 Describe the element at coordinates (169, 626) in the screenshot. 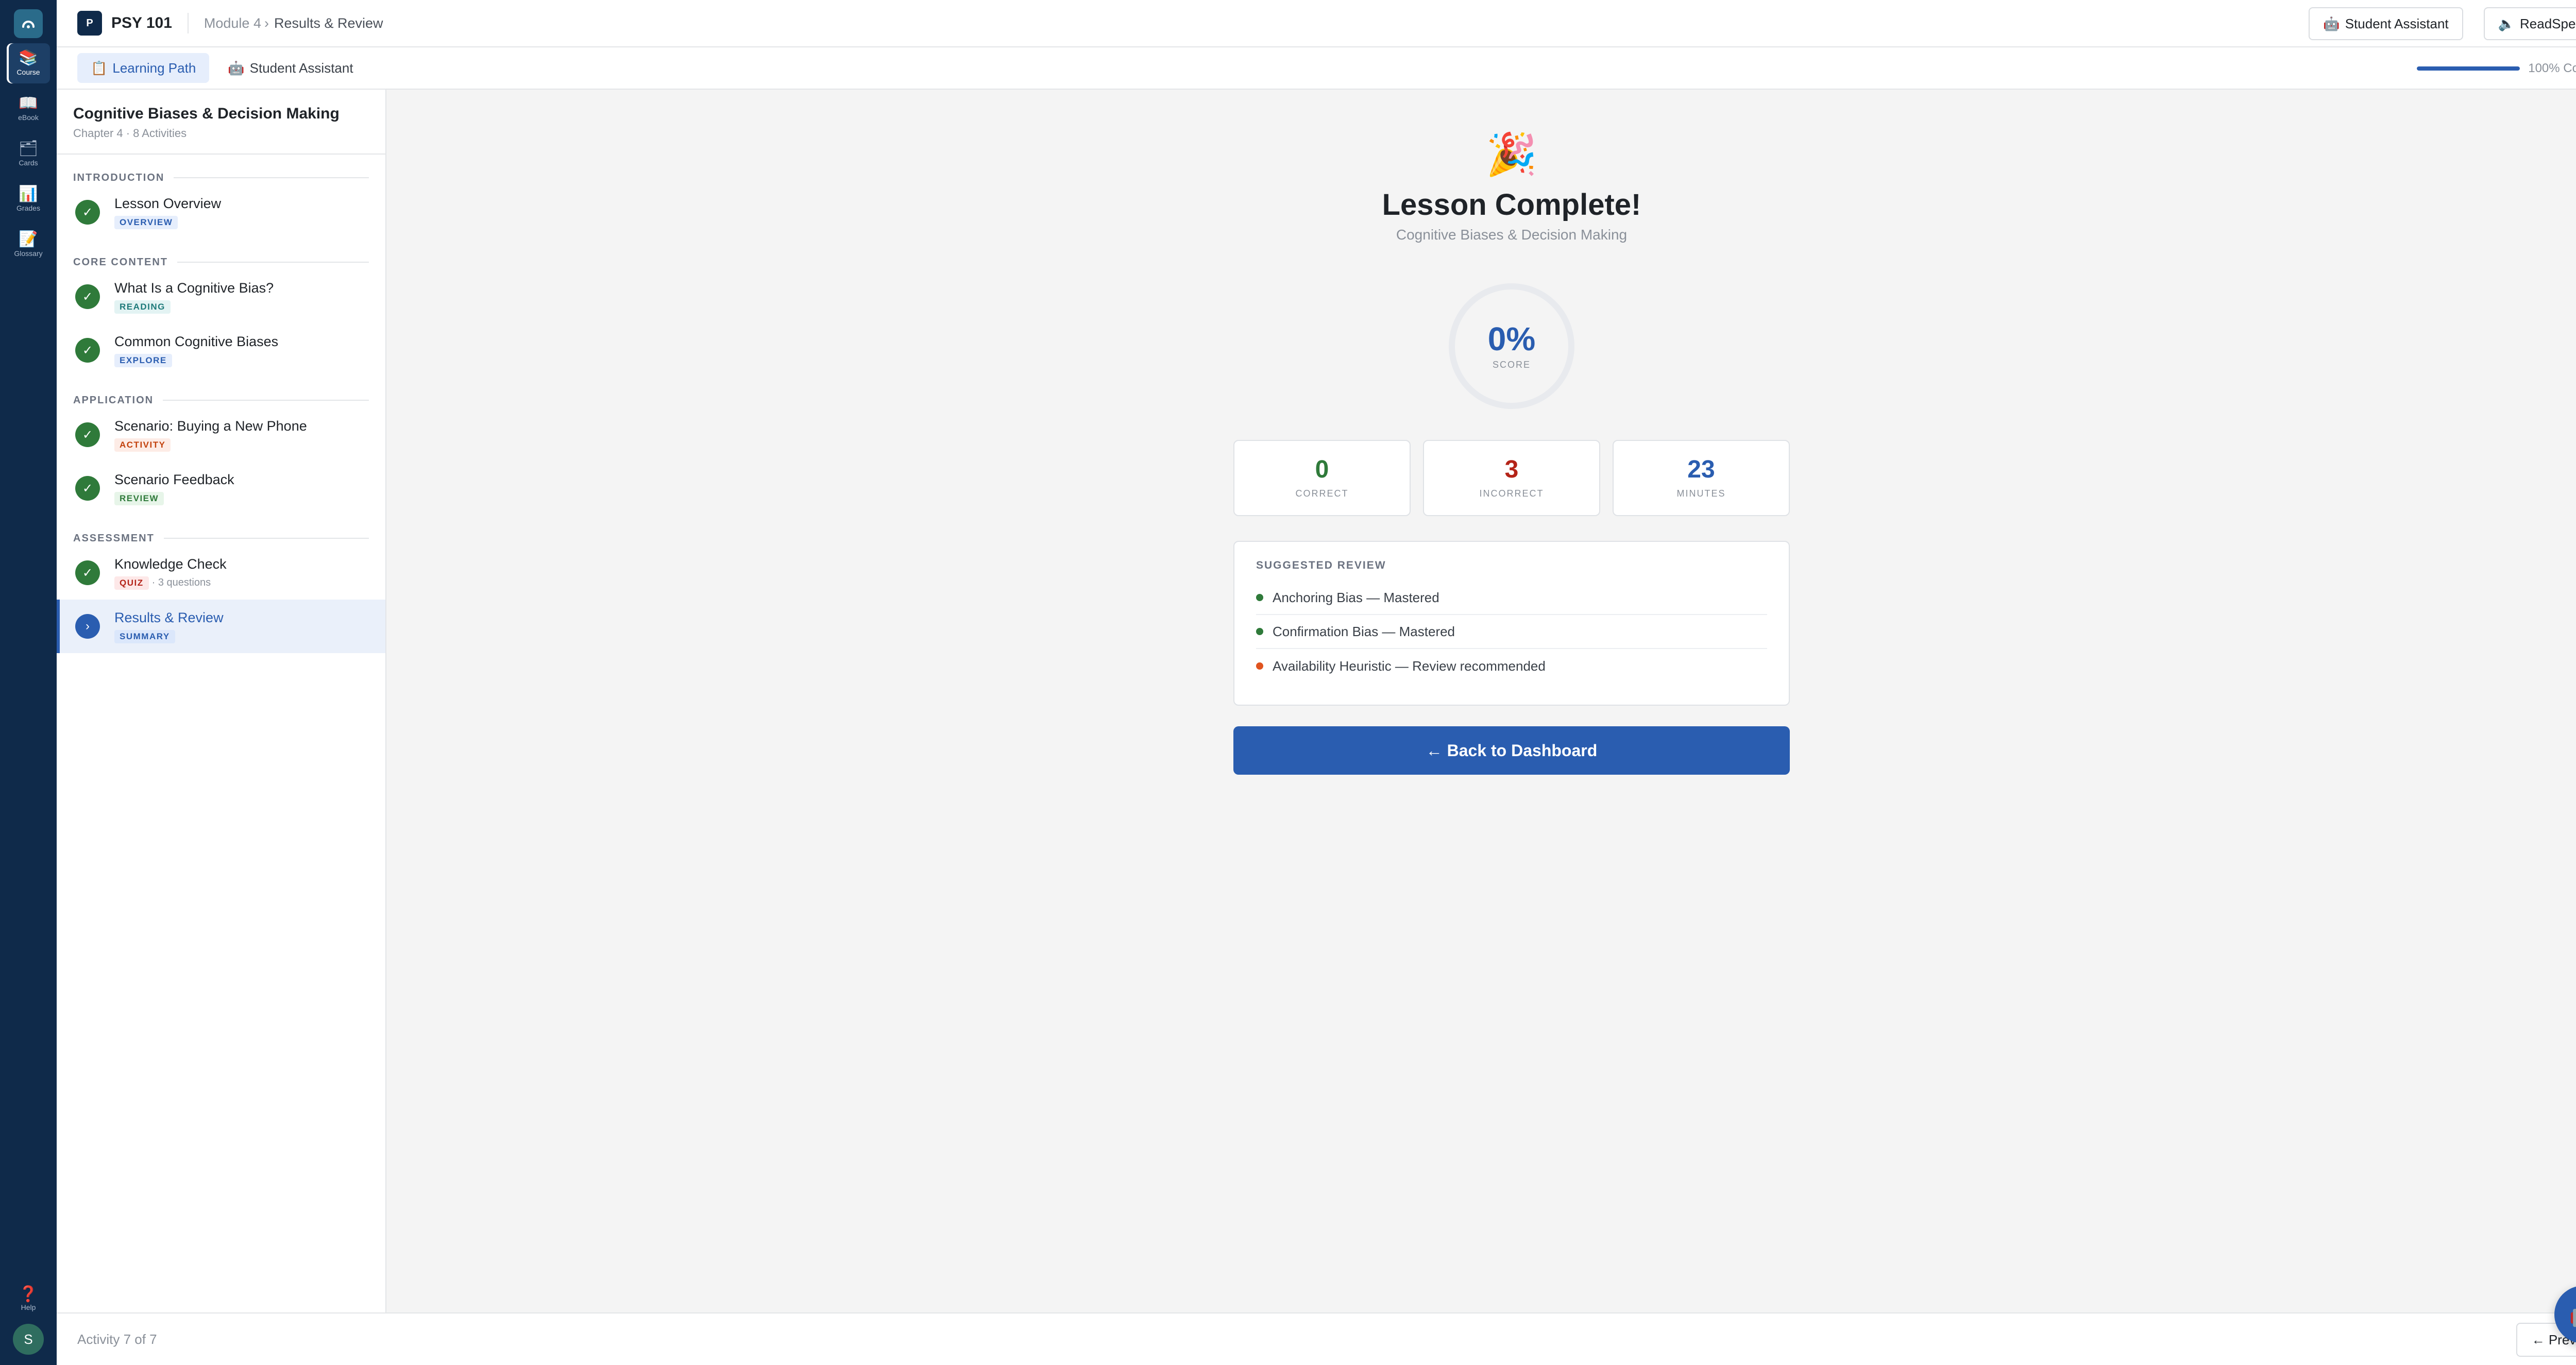

I see `lesson-body: Results & Review SUMMARY` at that location.